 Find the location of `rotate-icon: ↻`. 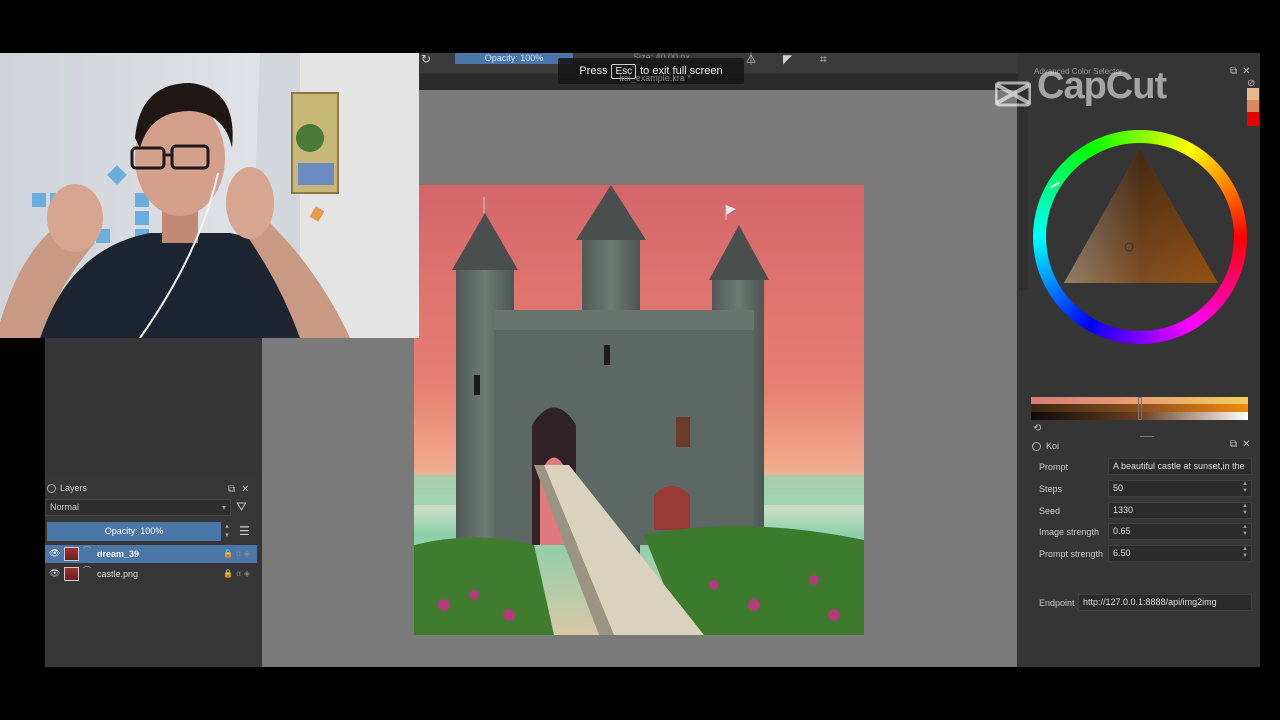

rotate-icon: ↻ is located at coordinates (426, 59).